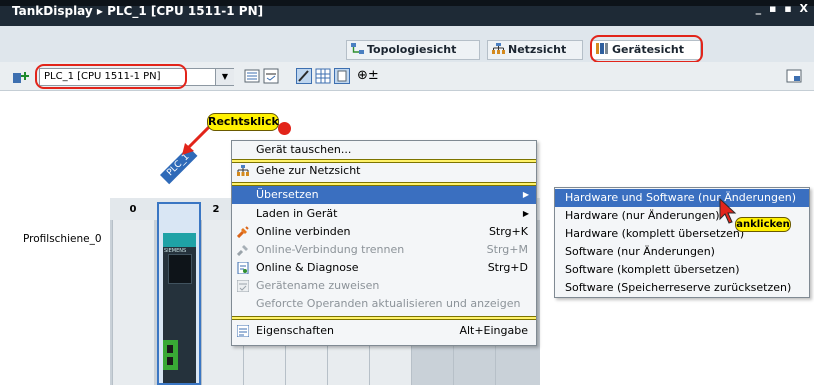  What do you see at coordinates (284, 128) in the screenshot?
I see `click-marker` at bounding box center [284, 128].